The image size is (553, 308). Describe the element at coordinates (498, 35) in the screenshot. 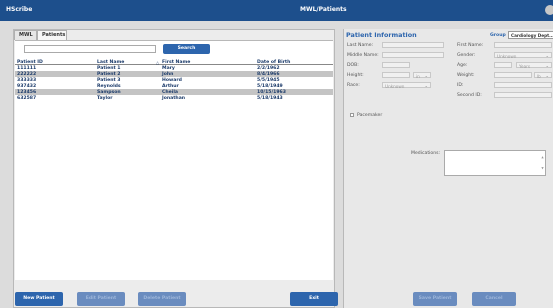

I see `group-label: Group` at that location.